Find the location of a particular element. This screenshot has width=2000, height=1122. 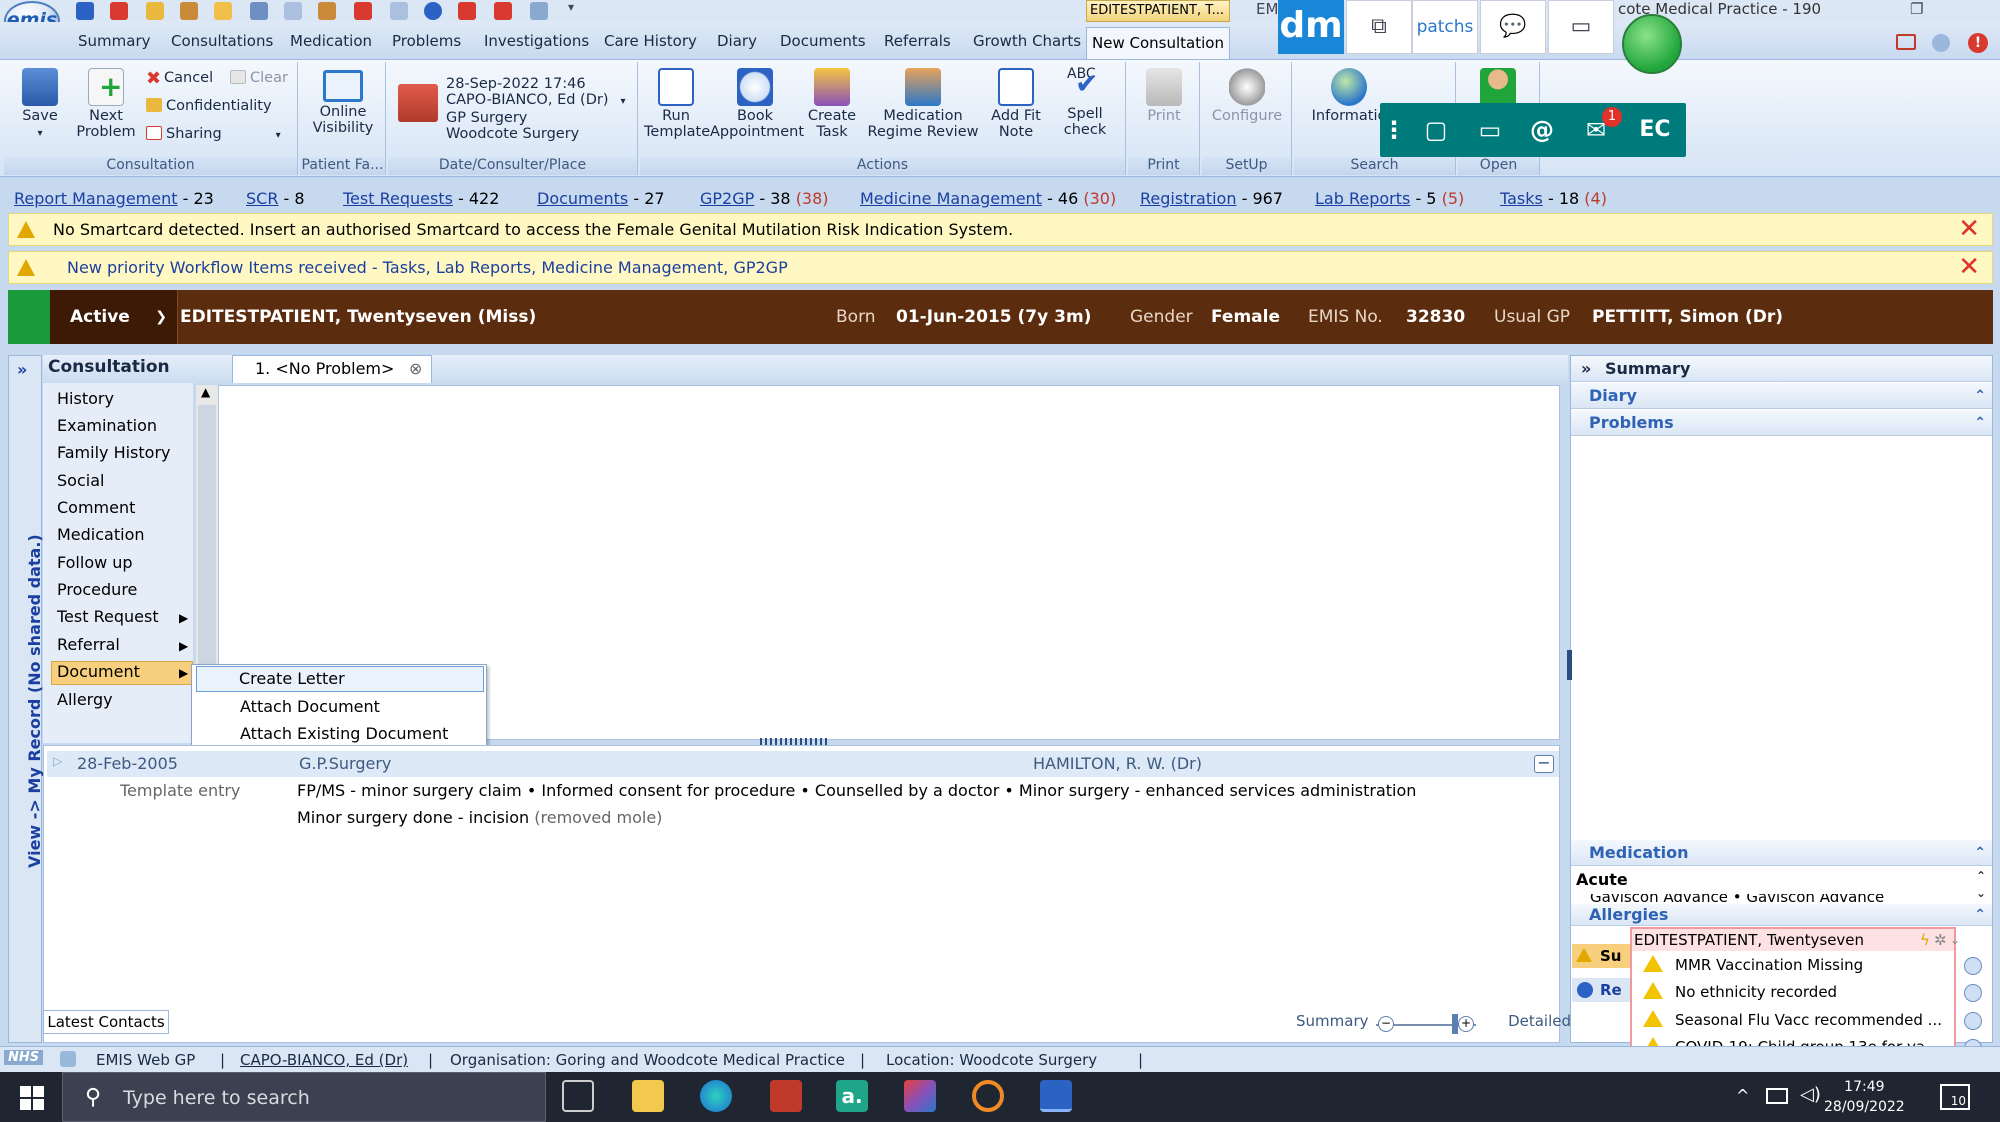

alert-icon: ! is located at coordinates (1978, 43).